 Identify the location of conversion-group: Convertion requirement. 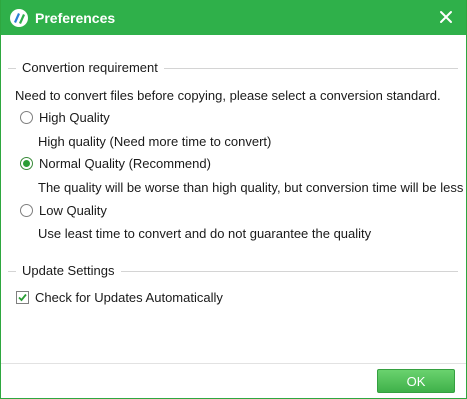
(233, 67).